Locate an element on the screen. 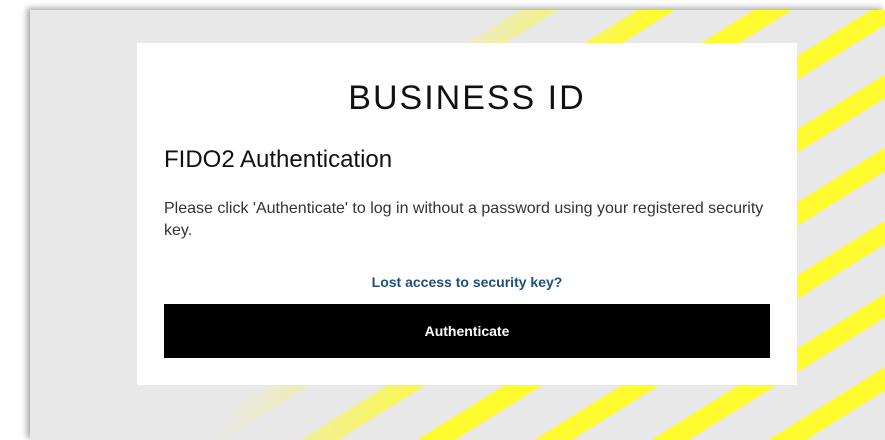 This screenshot has width=885, height=440. brand-logo: BUSINESS ID is located at coordinates (467, 98).